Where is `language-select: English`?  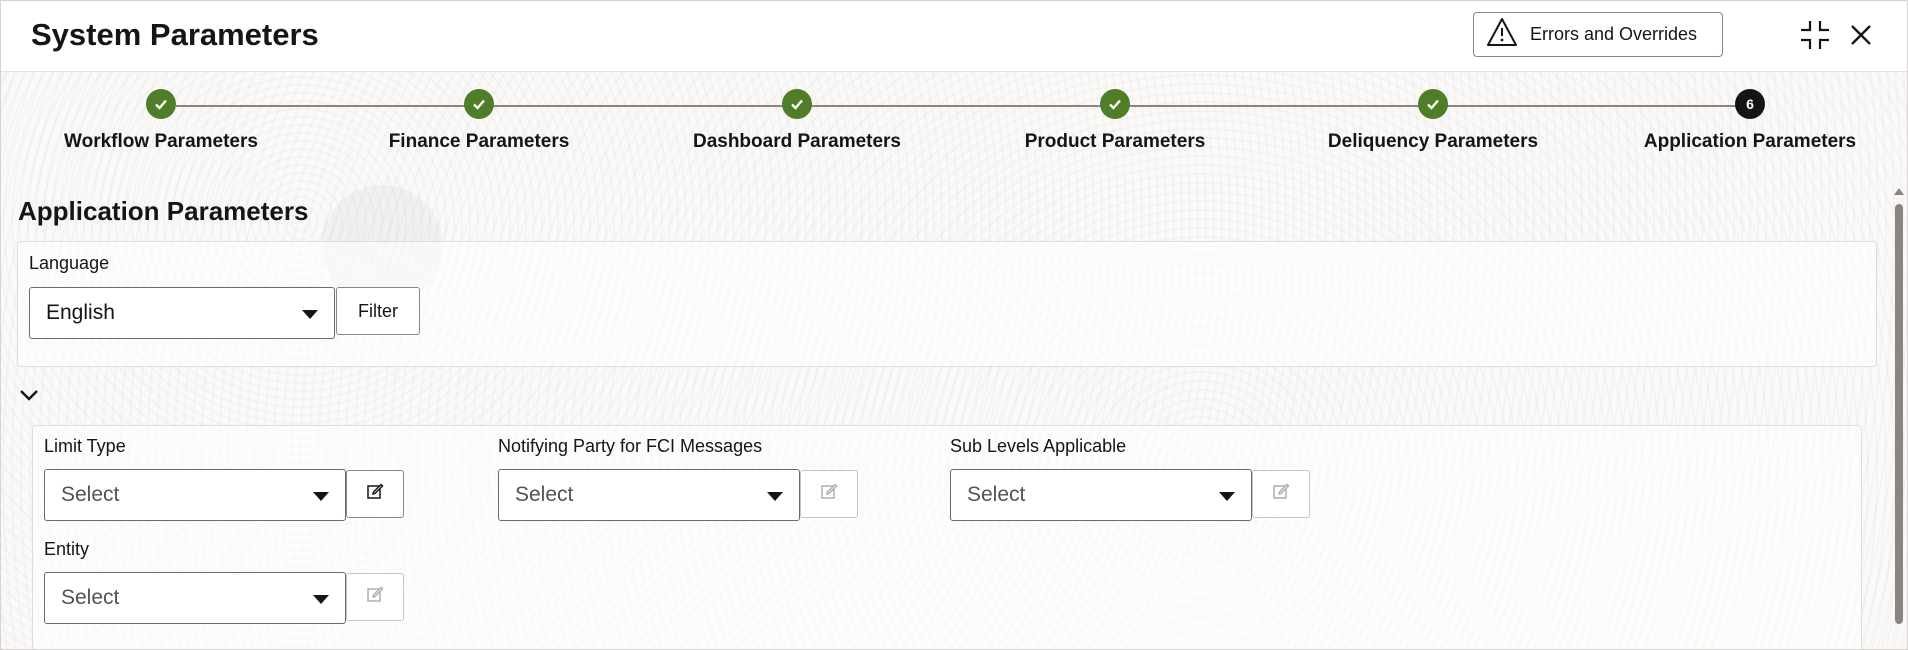
language-select: English is located at coordinates (182, 313).